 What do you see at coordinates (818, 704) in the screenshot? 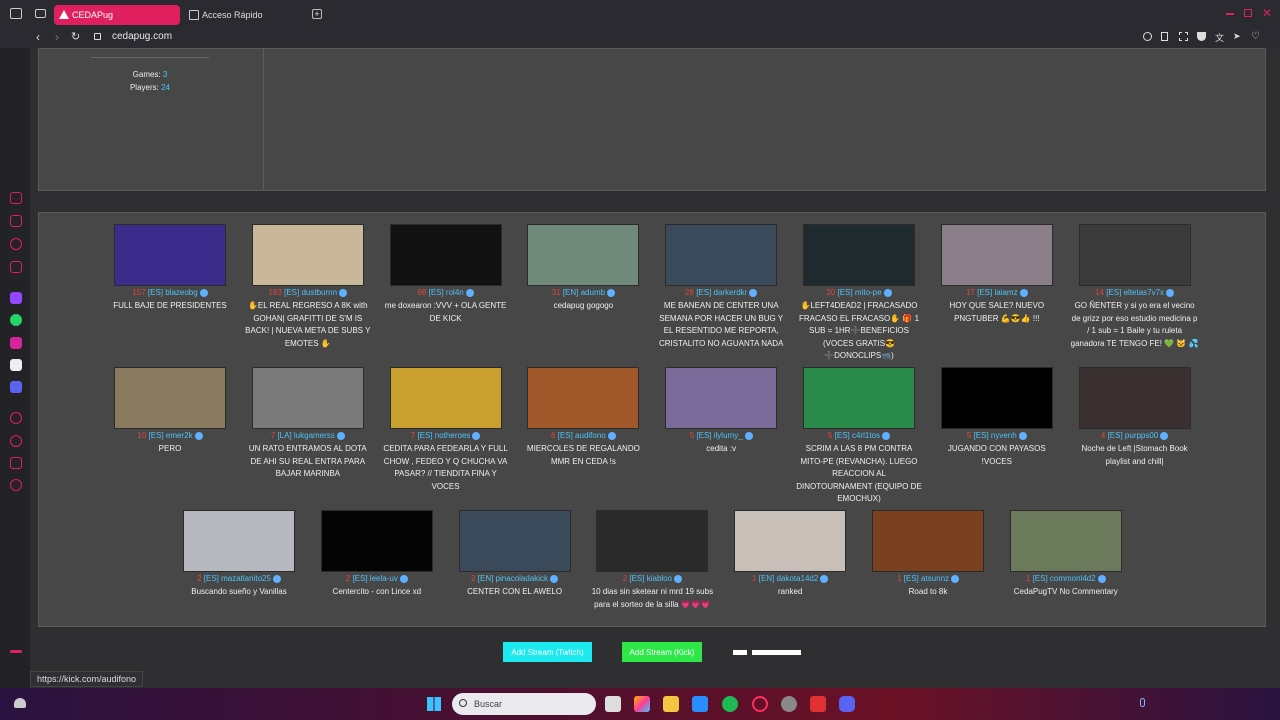
I see `anydesk-icon` at bounding box center [818, 704].